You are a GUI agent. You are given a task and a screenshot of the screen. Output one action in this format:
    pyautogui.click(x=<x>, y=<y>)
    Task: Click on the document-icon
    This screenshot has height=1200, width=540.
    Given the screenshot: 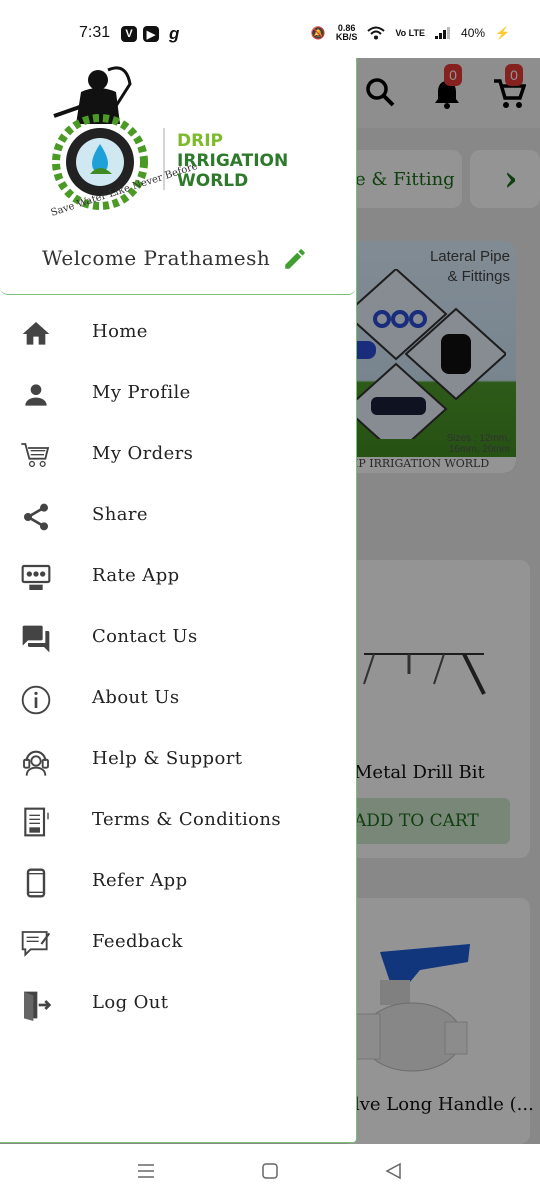 What is the action you would take?
    pyautogui.click(x=36, y=822)
    